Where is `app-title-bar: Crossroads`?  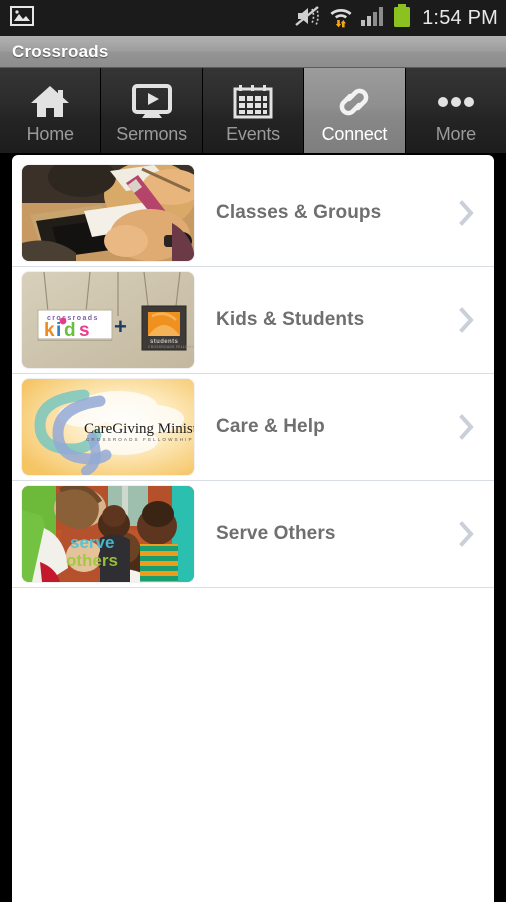 app-title-bar: Crossroads is located at coordinates (253, 52).